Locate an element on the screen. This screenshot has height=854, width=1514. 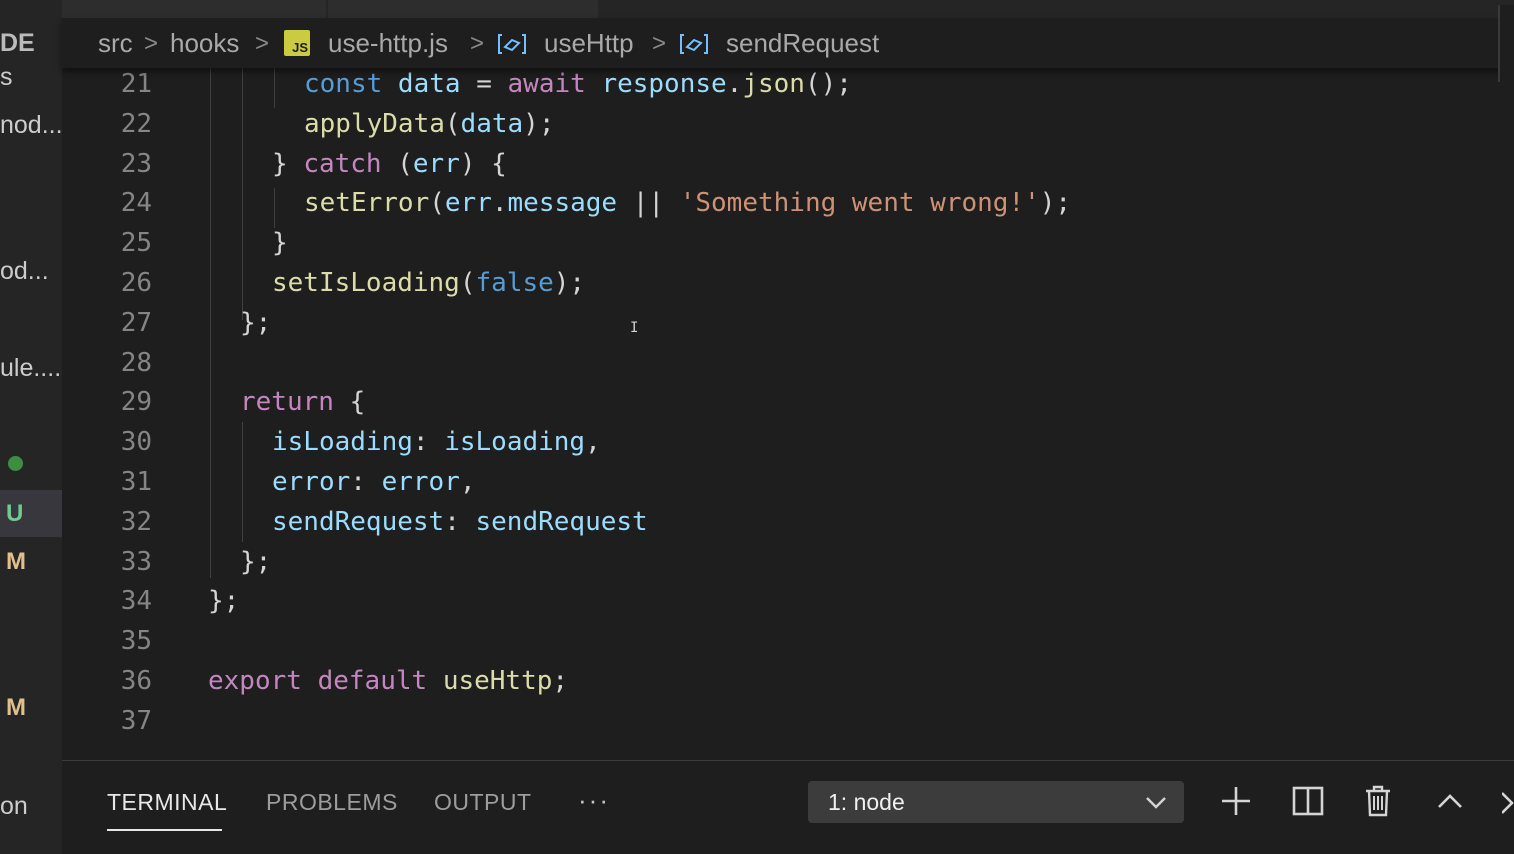
code-token: json is located at coordinates (773, 84).